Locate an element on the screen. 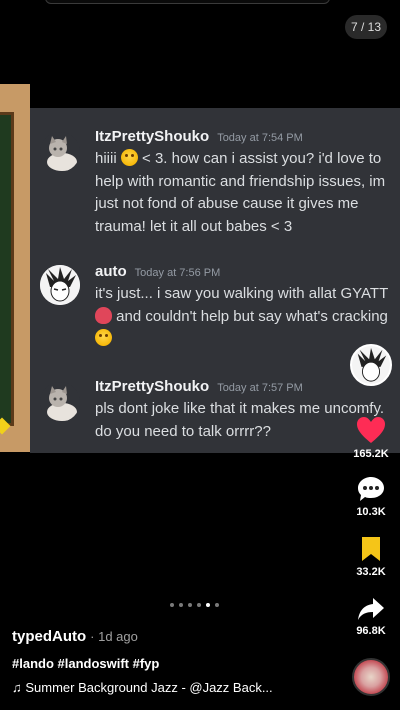 This screenshot has width=400, height=710. like-count: 165.2K is located at coordinates (371, 454).